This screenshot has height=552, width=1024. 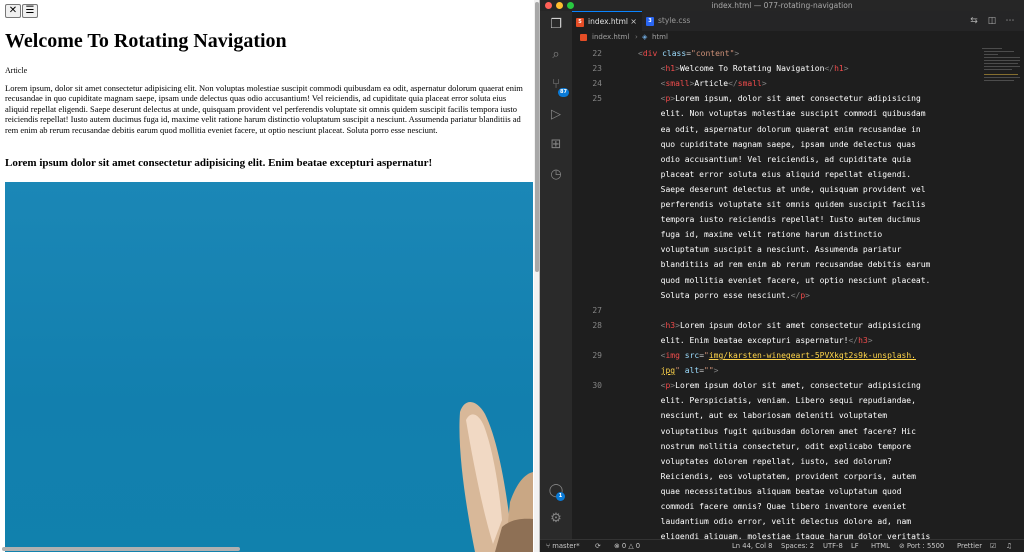 I want to click on close-tab-icon: ×, so click(x=633, y=22).